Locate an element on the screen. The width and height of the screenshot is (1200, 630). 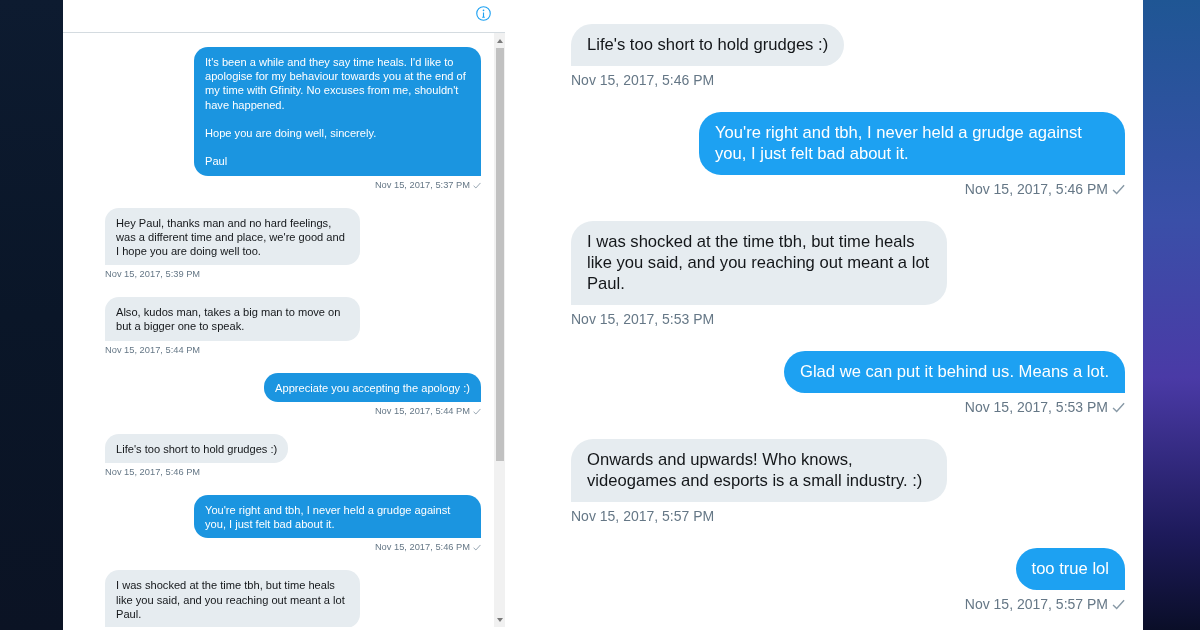
message-bubble: too true lol is located at coordinates (1070, 569).